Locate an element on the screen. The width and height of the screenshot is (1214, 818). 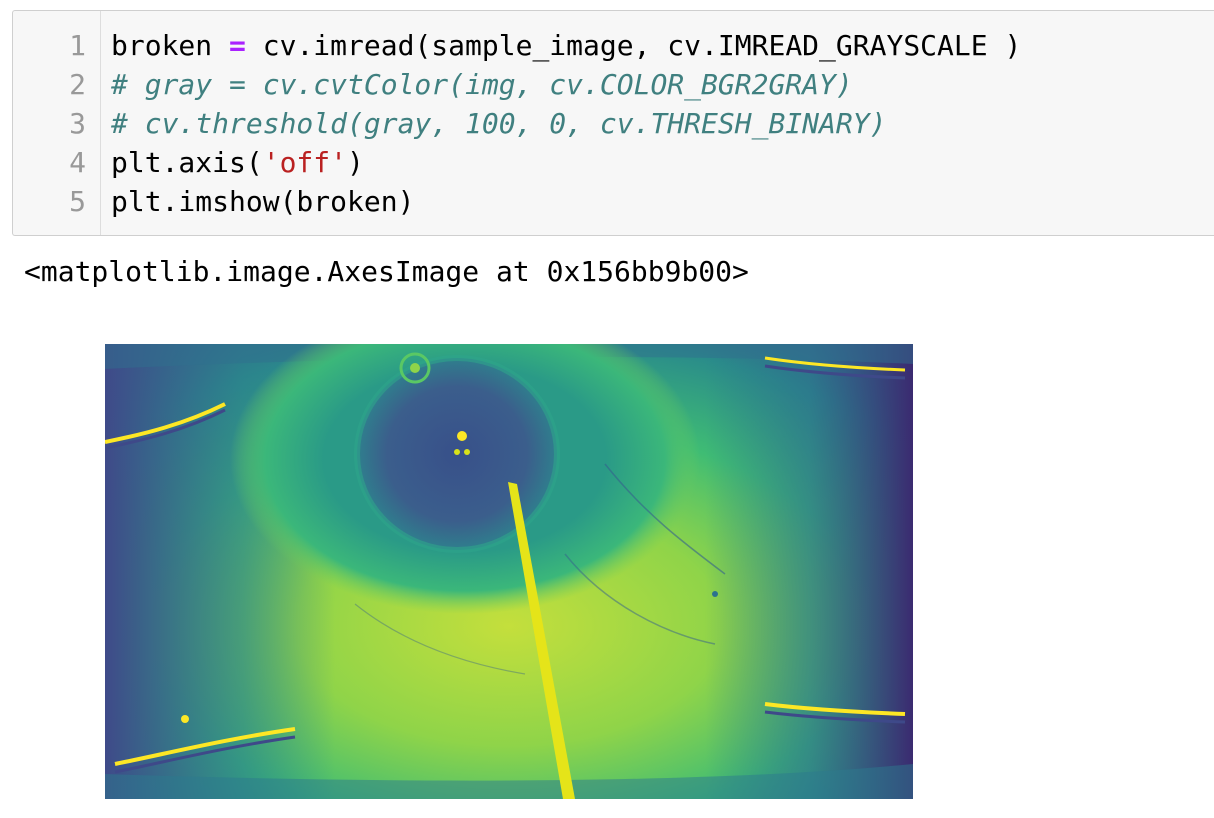
line-number: 3 is located at coordinates (77, 123).